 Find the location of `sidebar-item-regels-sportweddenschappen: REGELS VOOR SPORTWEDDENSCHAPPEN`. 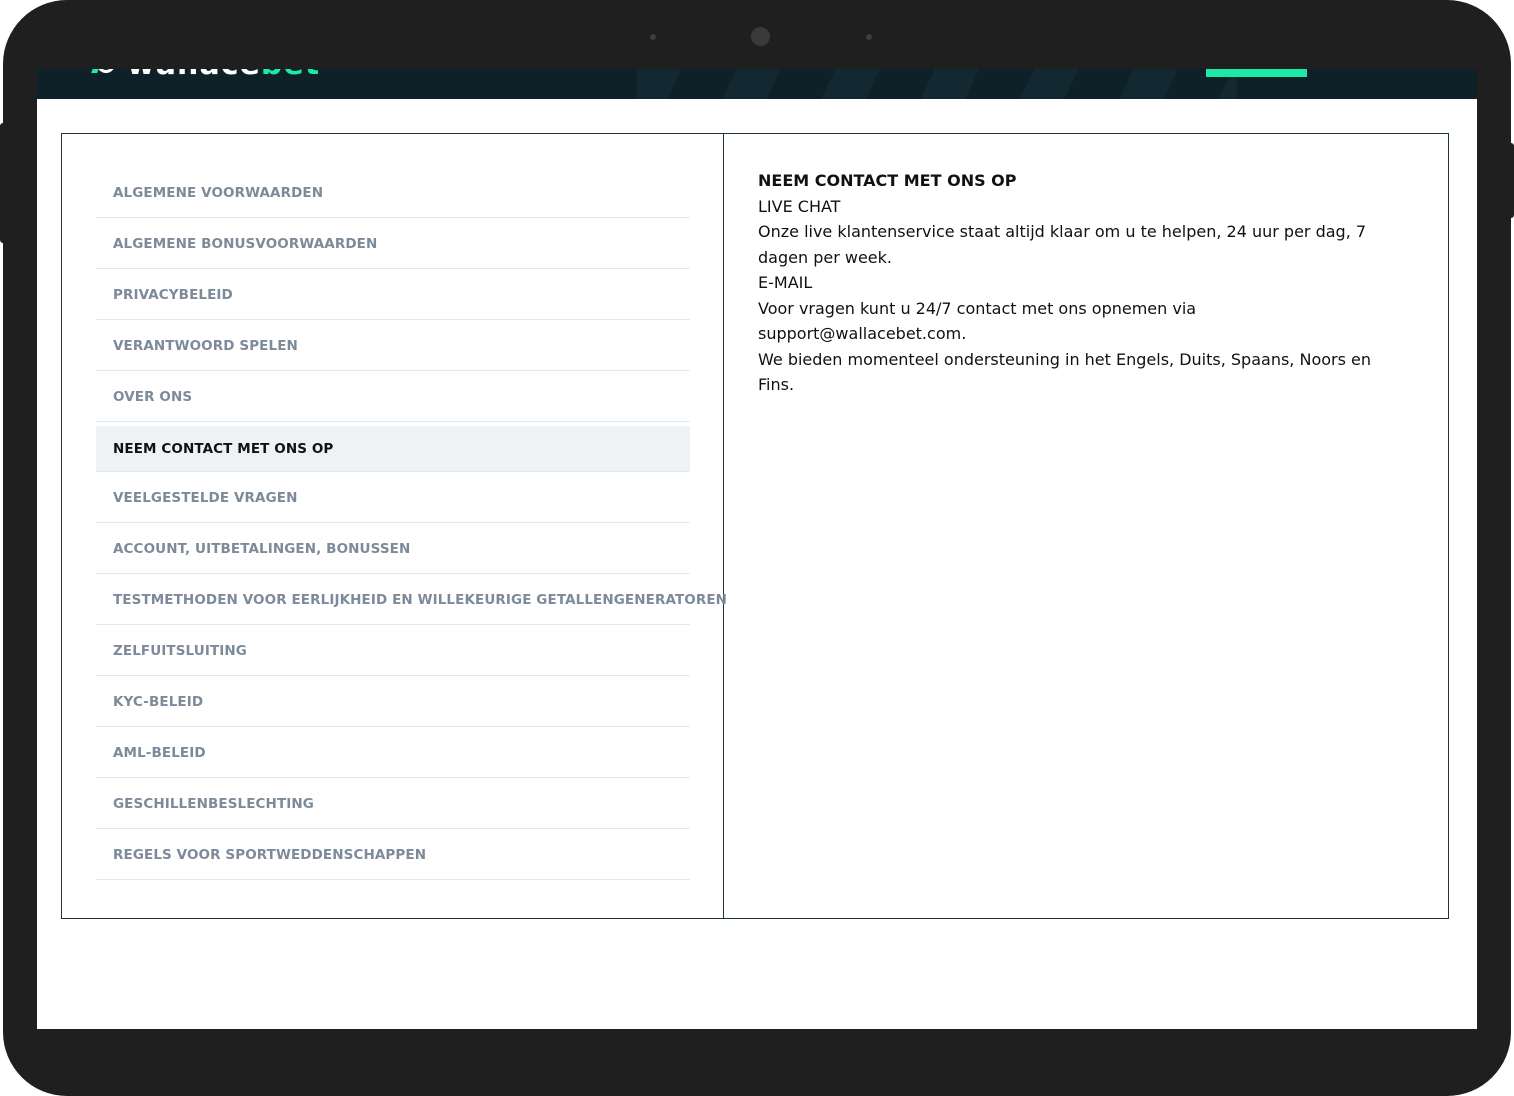

sidebar-item-regels-sportweddenschappen: REGELS VOOR SPORTWEDDENSCHAPPEN is located at coordinates (393, 855).